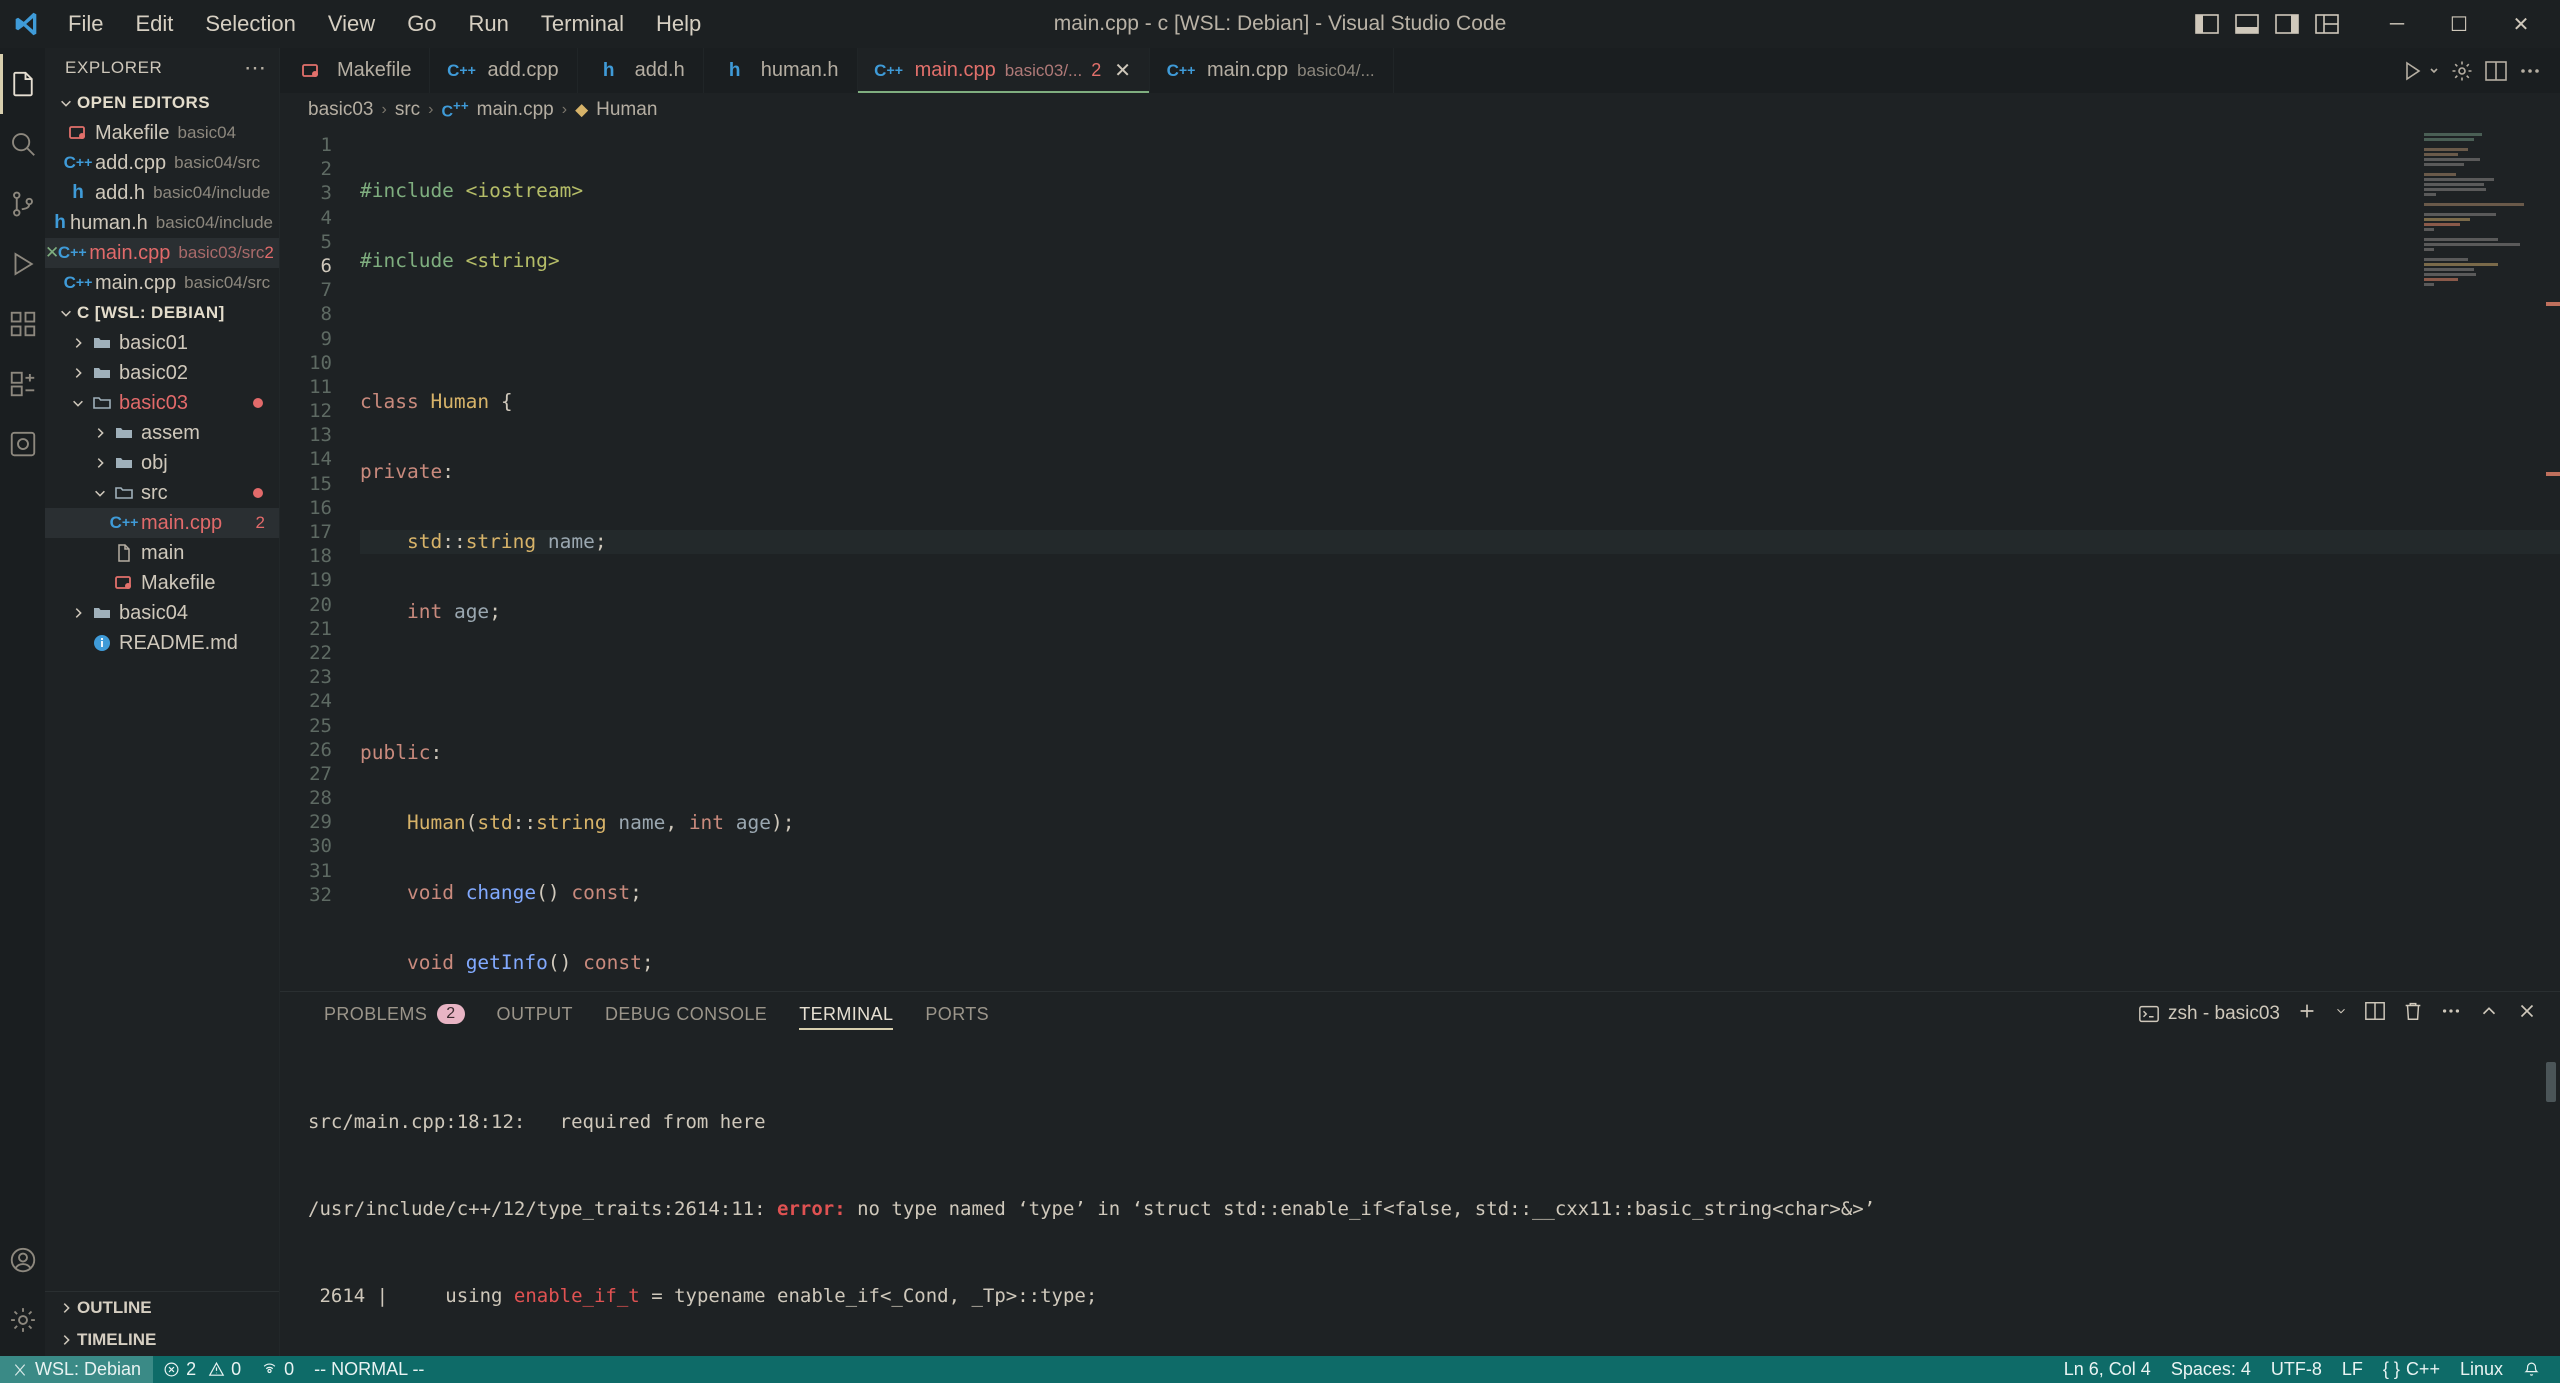 This screenshot has width=2560, height=1383. What do you see at coordinates (2421, 71) in the screenshot?
I see `run-code-icon` at bounding box center [2421, 71].